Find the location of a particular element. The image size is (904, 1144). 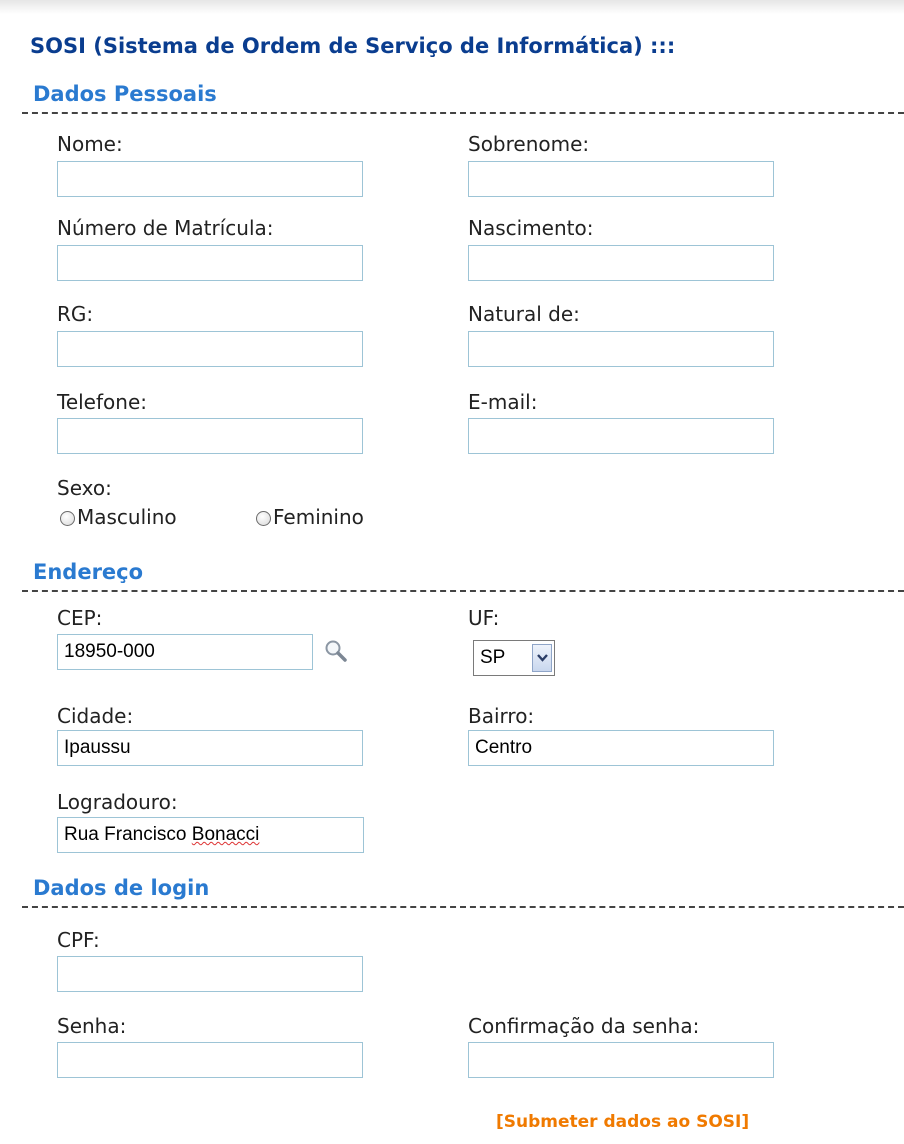

senha-field is located at coordinates (210, 1060).